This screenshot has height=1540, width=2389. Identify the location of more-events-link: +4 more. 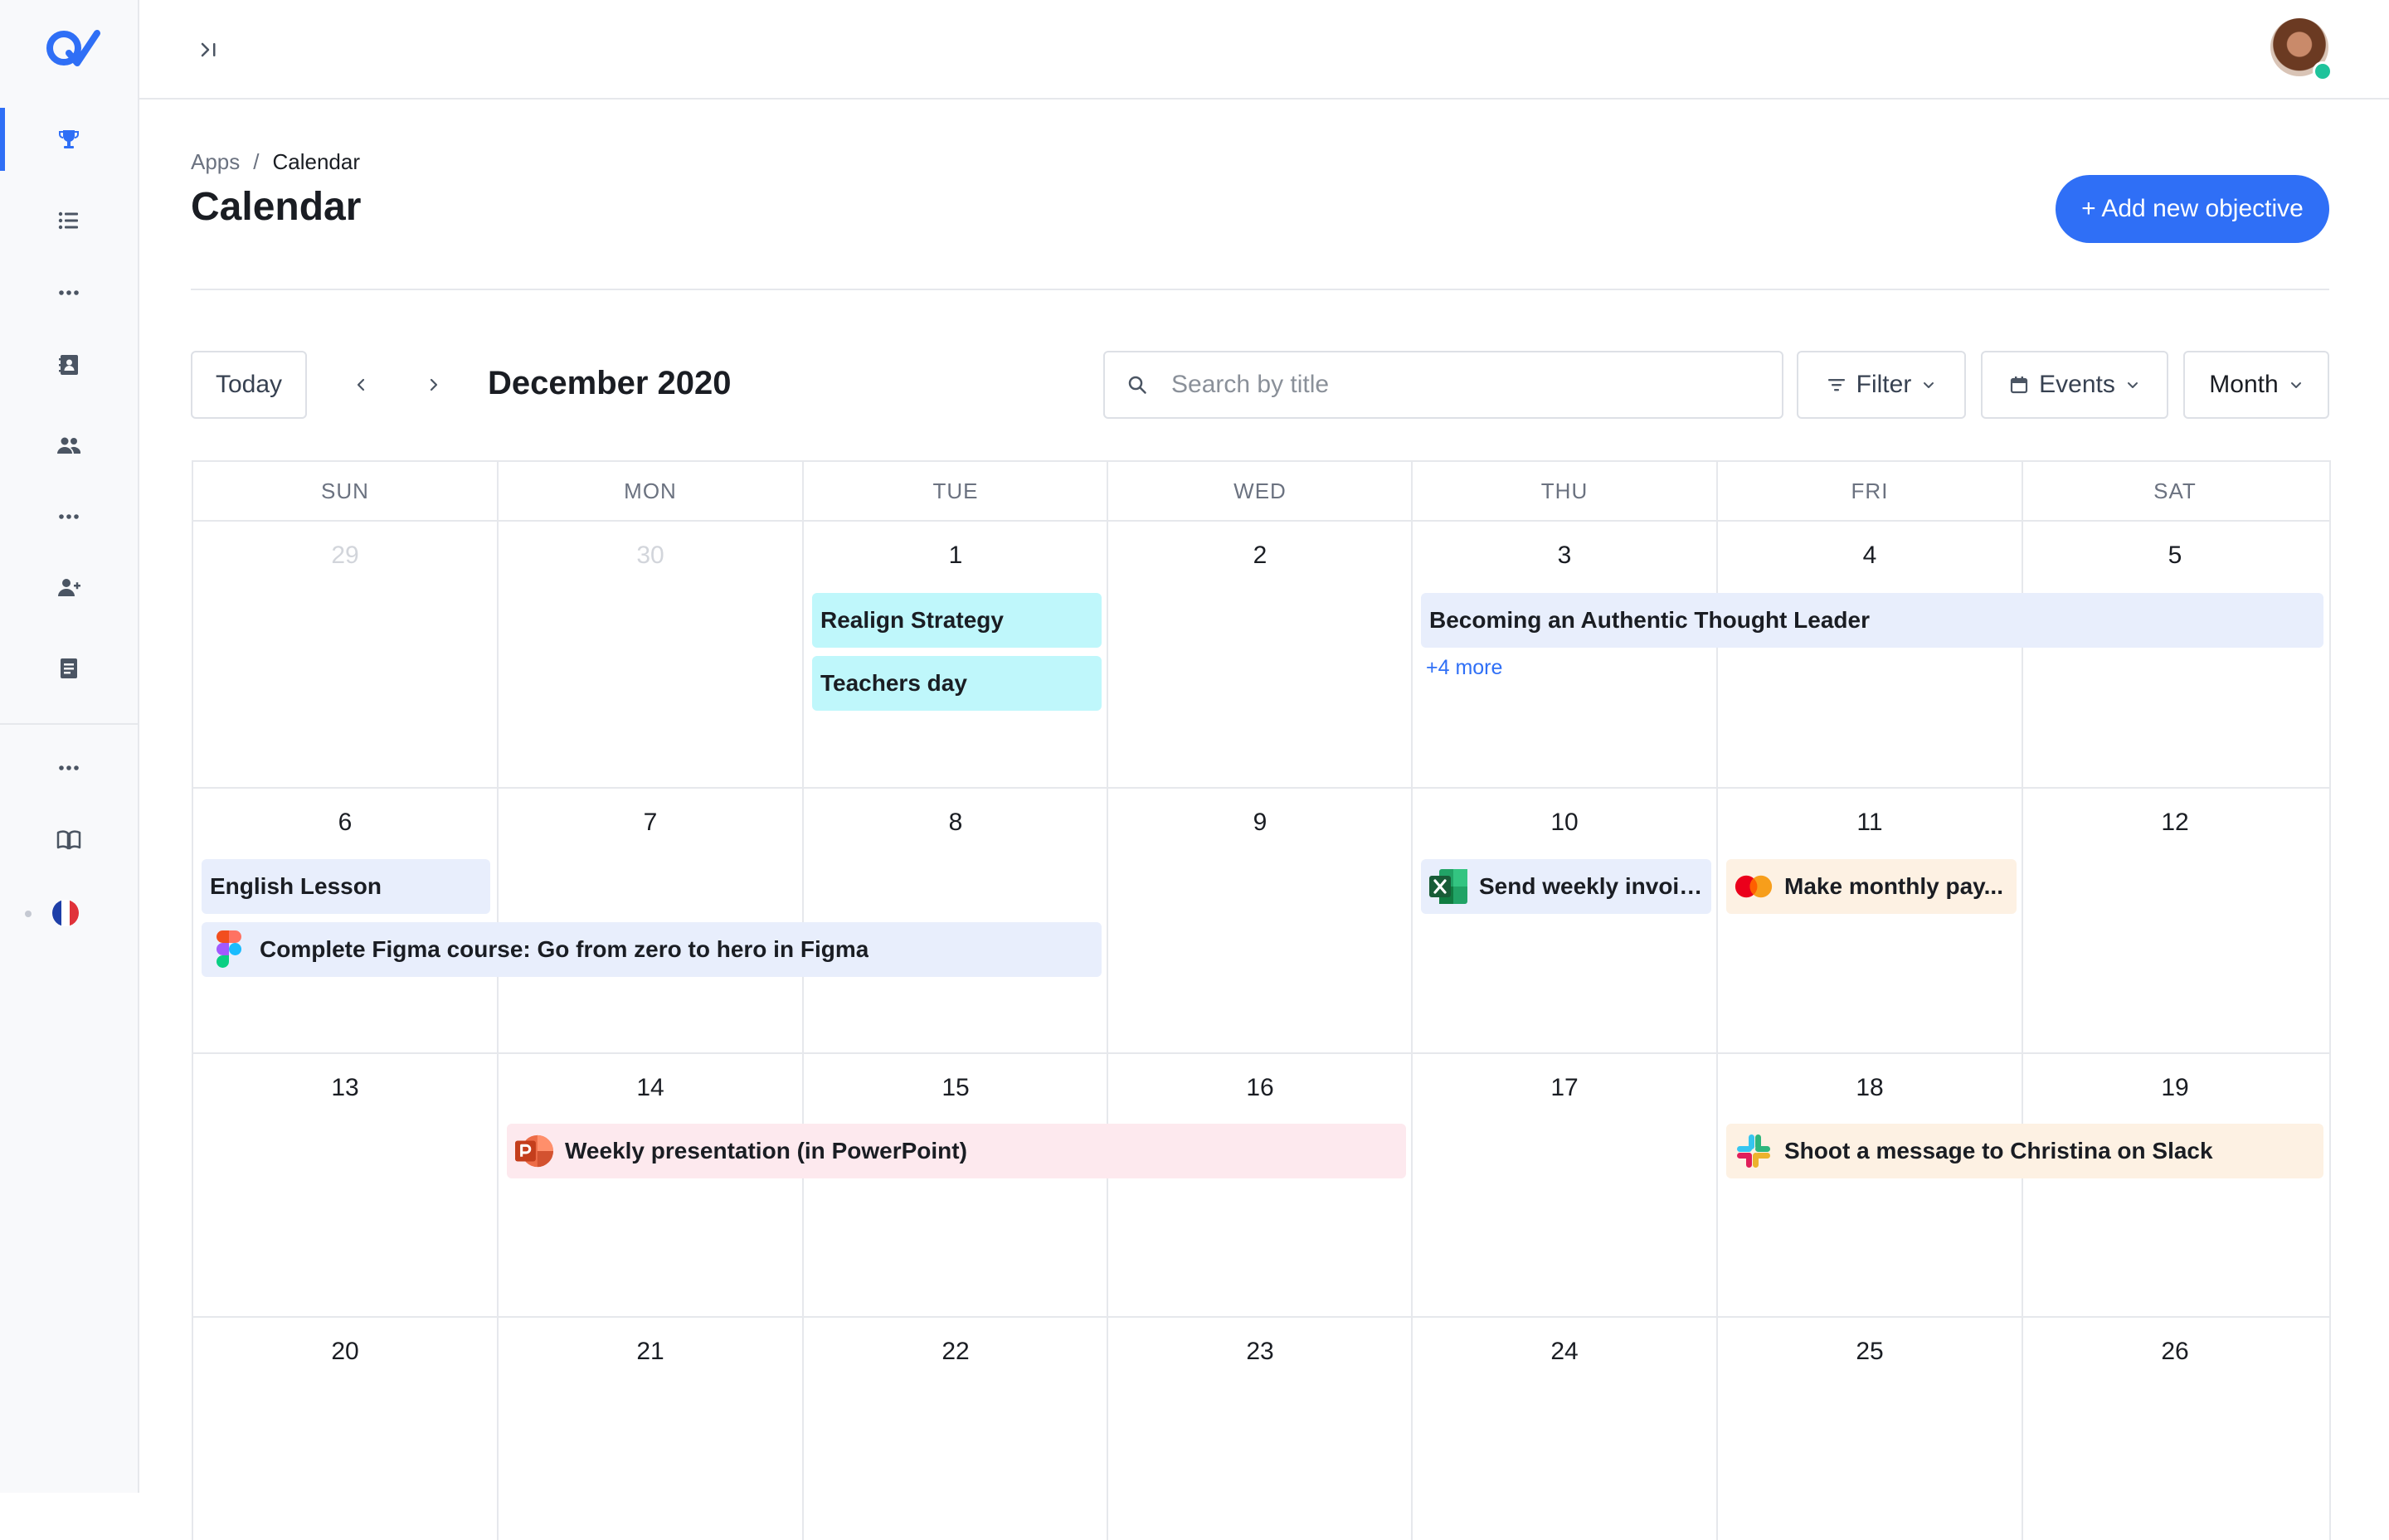
(1464, 668).